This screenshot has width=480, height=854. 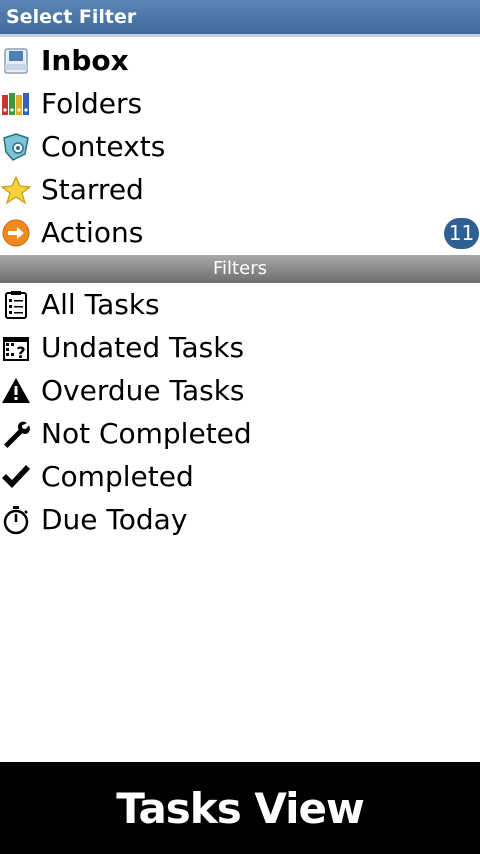 What do you see at coordinates (92, 103) in the screenshot?
I see `folders-label: Folders` at bounding box center [92, 103].